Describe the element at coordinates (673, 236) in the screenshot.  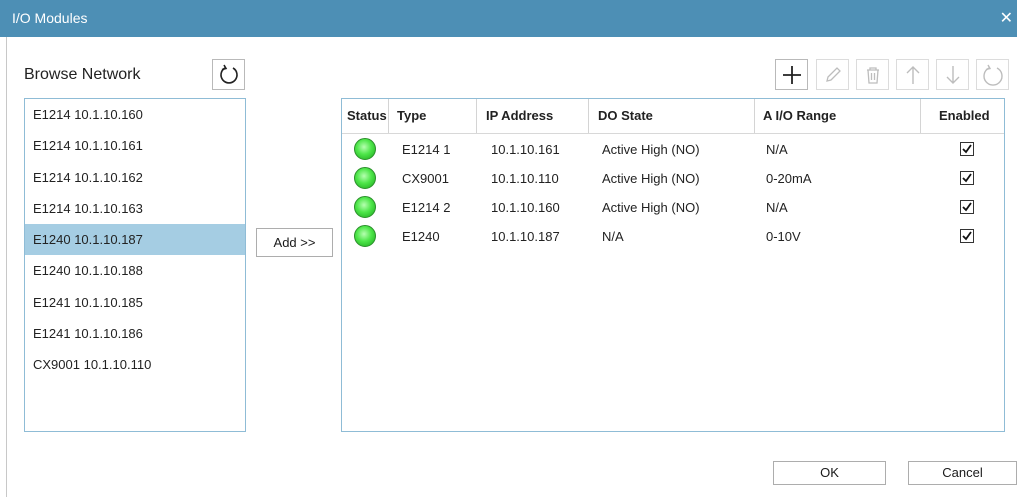
I see `table-row: E1240 10.1.10.187 N/A 0-10V` at that location.